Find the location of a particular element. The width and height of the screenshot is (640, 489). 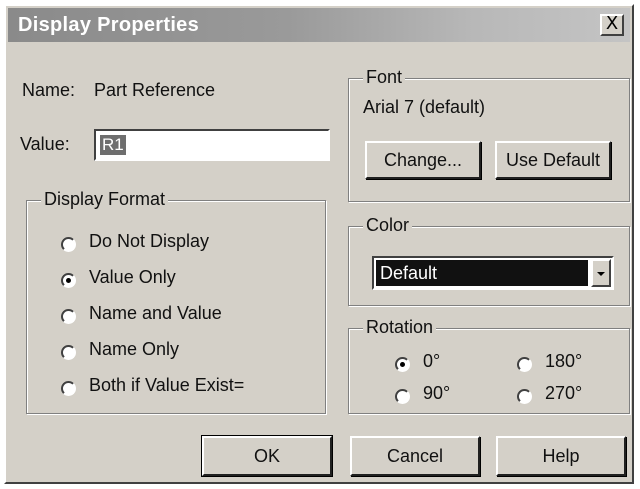

name-label: Name: is located at coordinates (49, 90).